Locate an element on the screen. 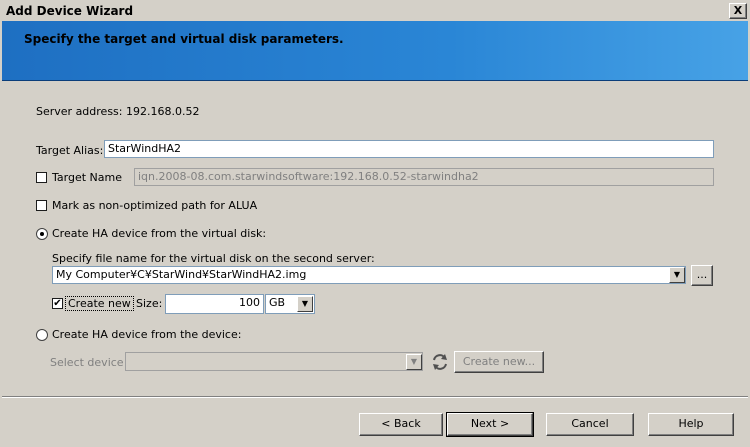 Image resolution: width=750 pixels, height=447 pixels. virtual-disk-radio-label: Create HA device from the virtual disk: is located at coordinates (159, 233).